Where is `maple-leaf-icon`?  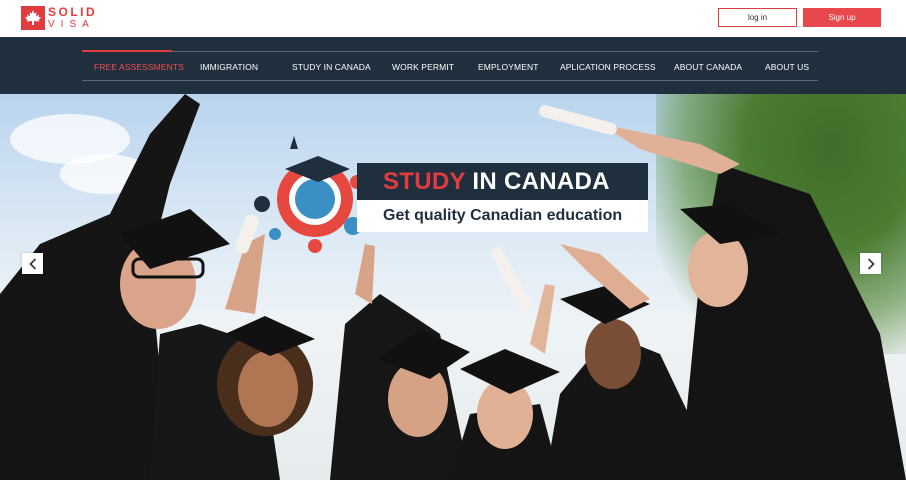
maple-leaf-icon is located at coordinates (33, 18).